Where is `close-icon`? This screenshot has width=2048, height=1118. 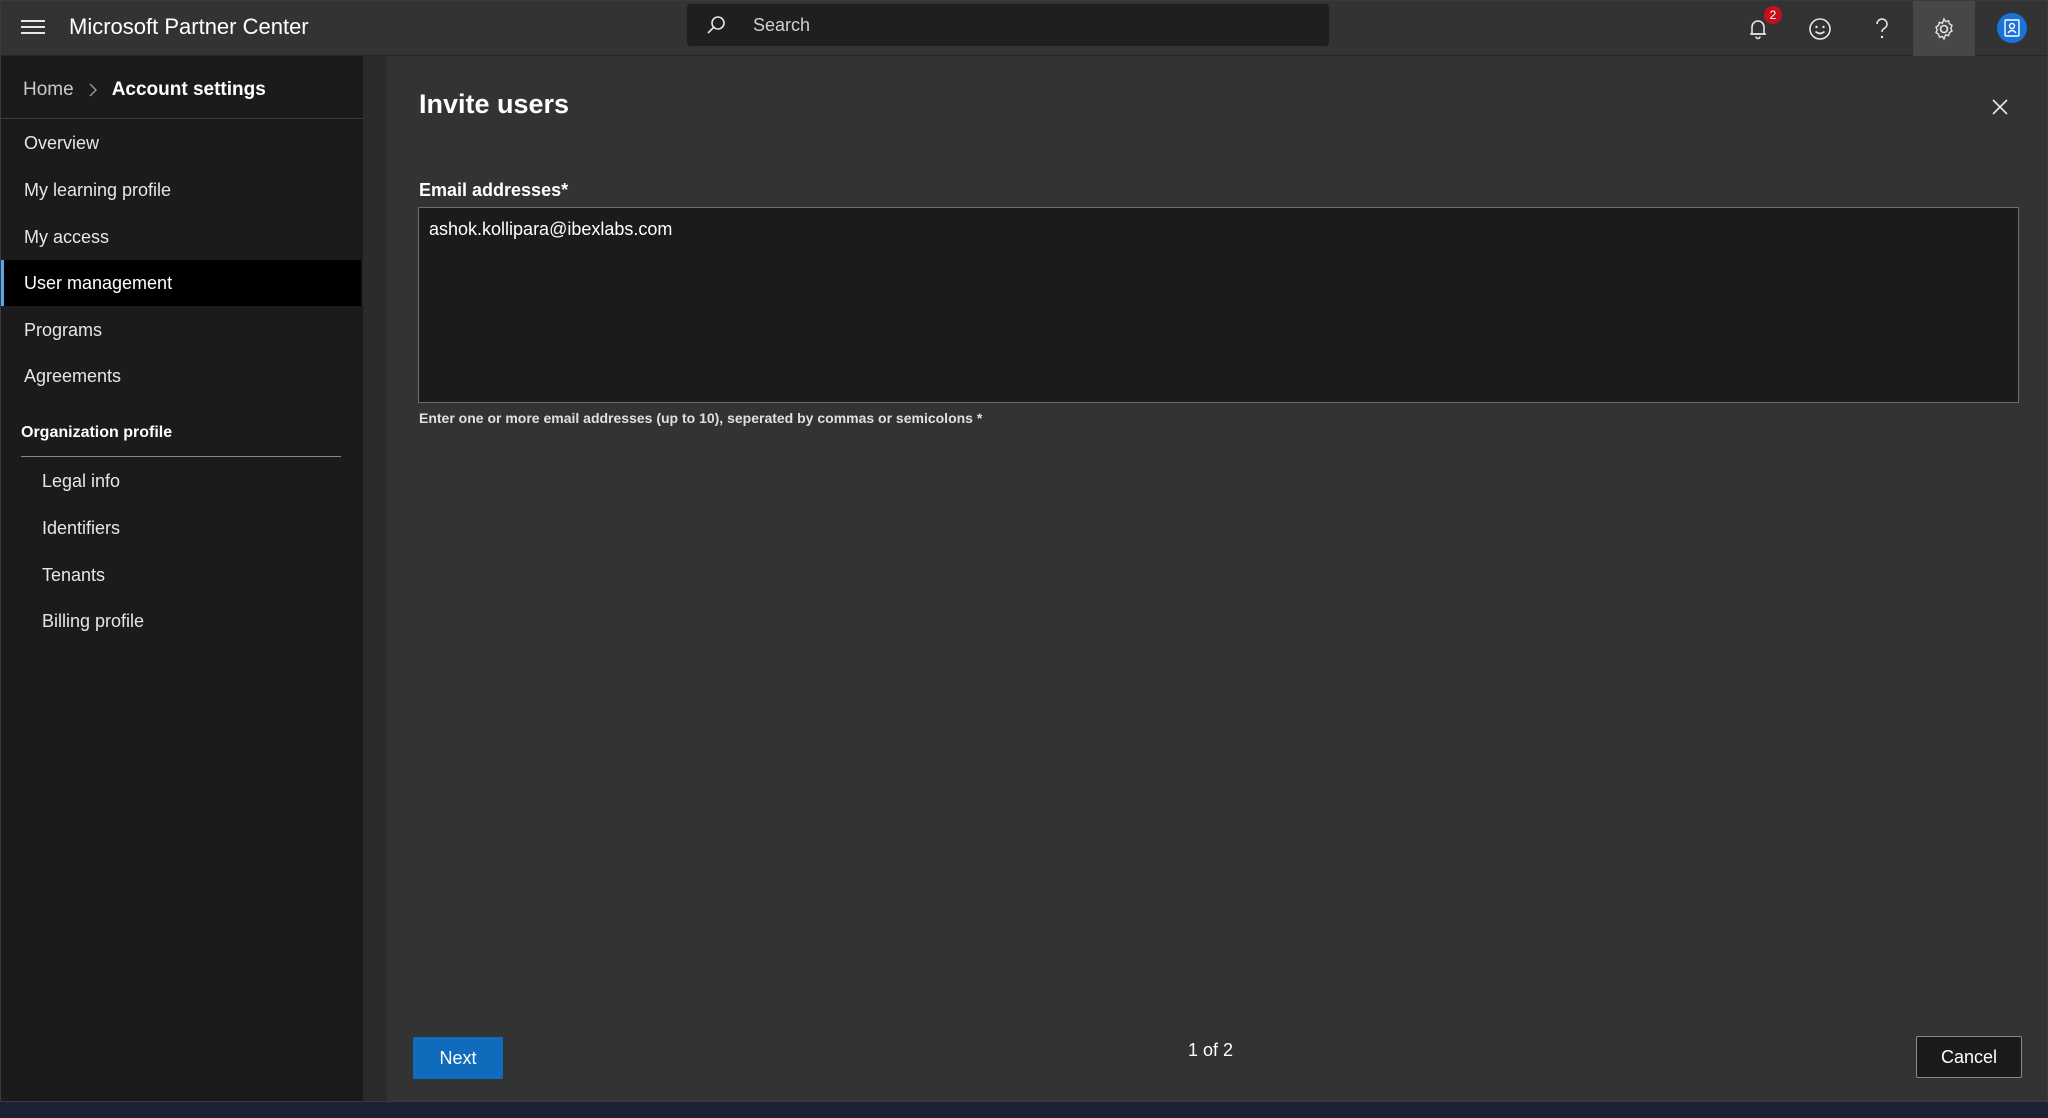 close-icon is located at coordinates (2000, 107).